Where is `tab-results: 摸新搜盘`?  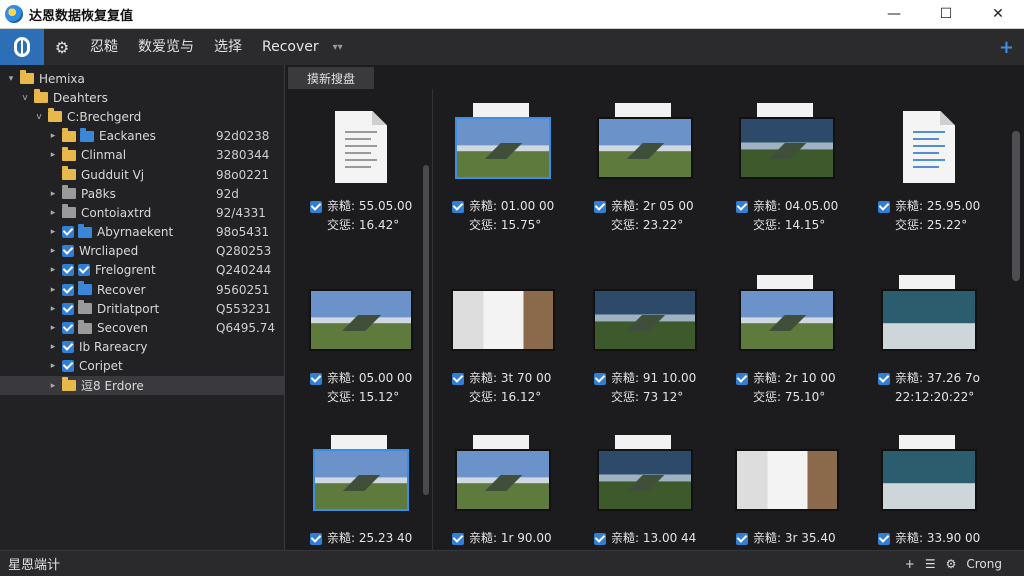 tab-results: 摸新搜盘 is located at coordinates (331, 78).